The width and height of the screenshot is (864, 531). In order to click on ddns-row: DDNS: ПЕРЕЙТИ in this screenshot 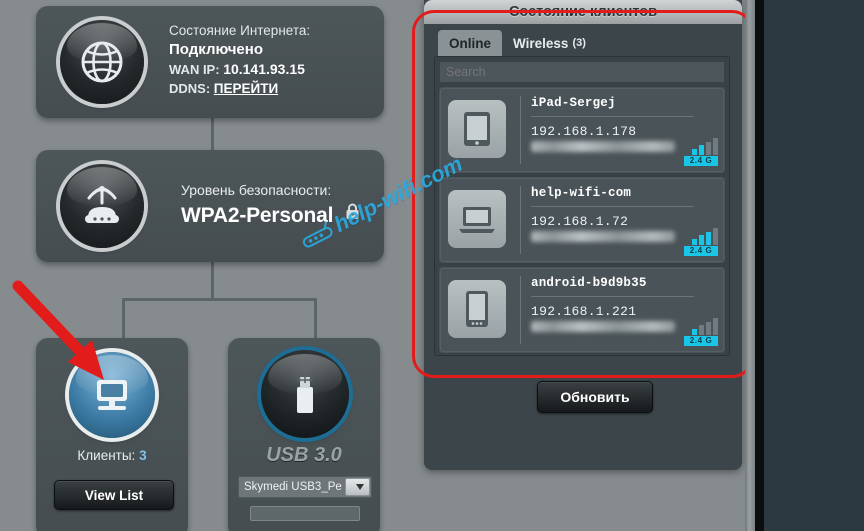, I will do `click(239, 88)`.